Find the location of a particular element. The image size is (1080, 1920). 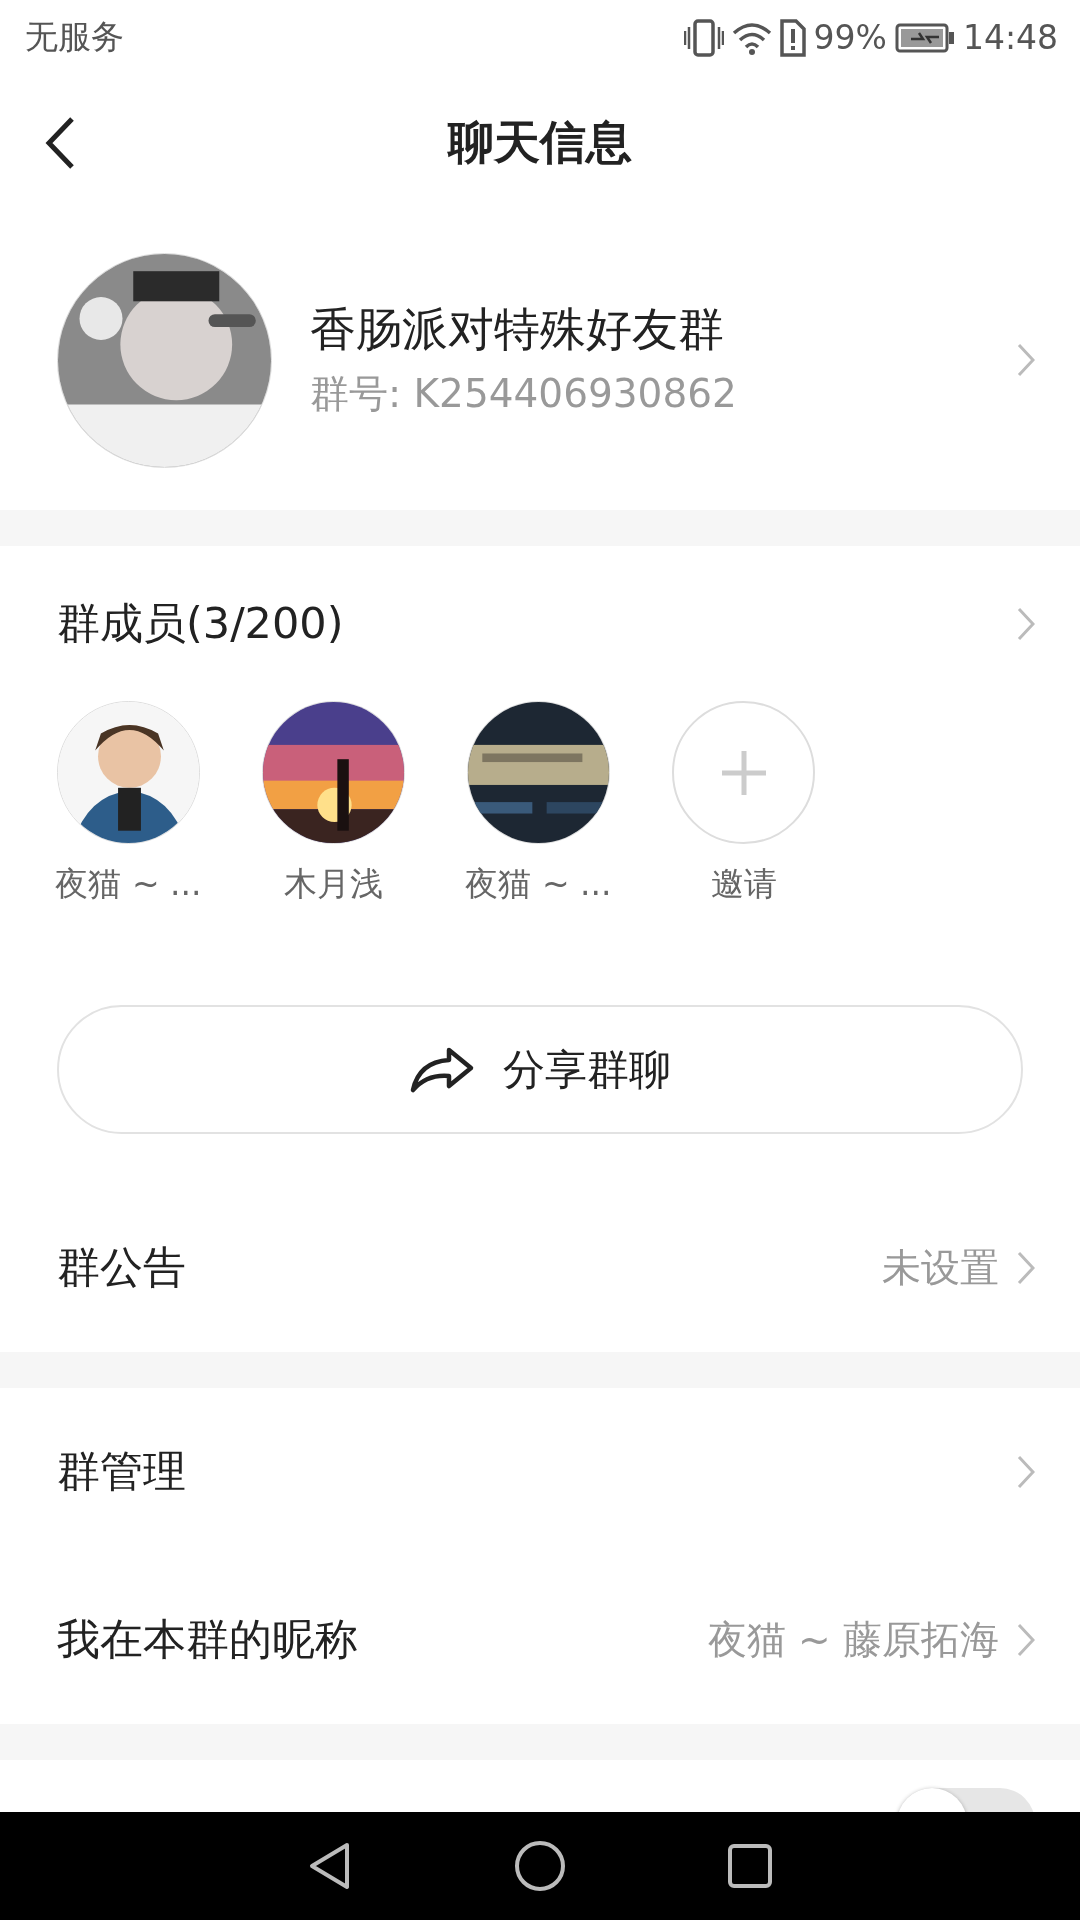

row-value: 未设置 is located at coordinates (940, 1268).